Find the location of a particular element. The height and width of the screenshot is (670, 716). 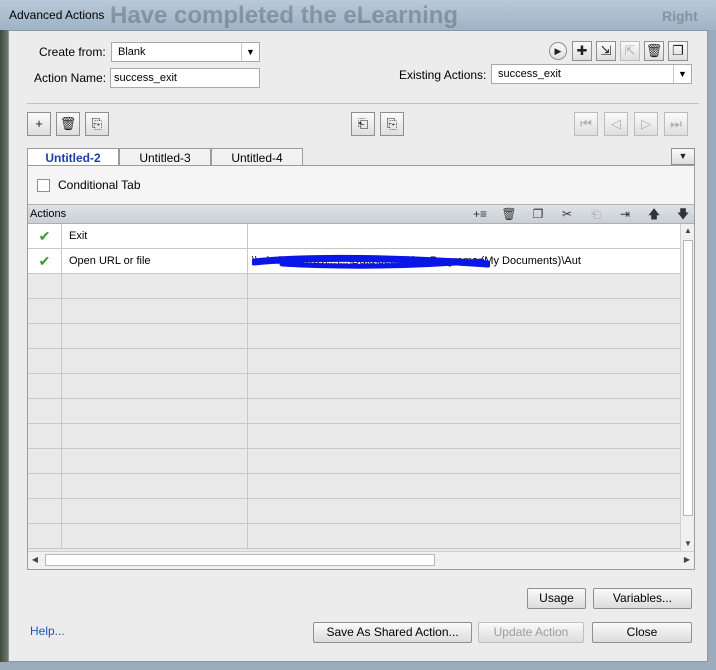

tab-untitled-3: Untitled-3 is located at coordinates (165, 157).